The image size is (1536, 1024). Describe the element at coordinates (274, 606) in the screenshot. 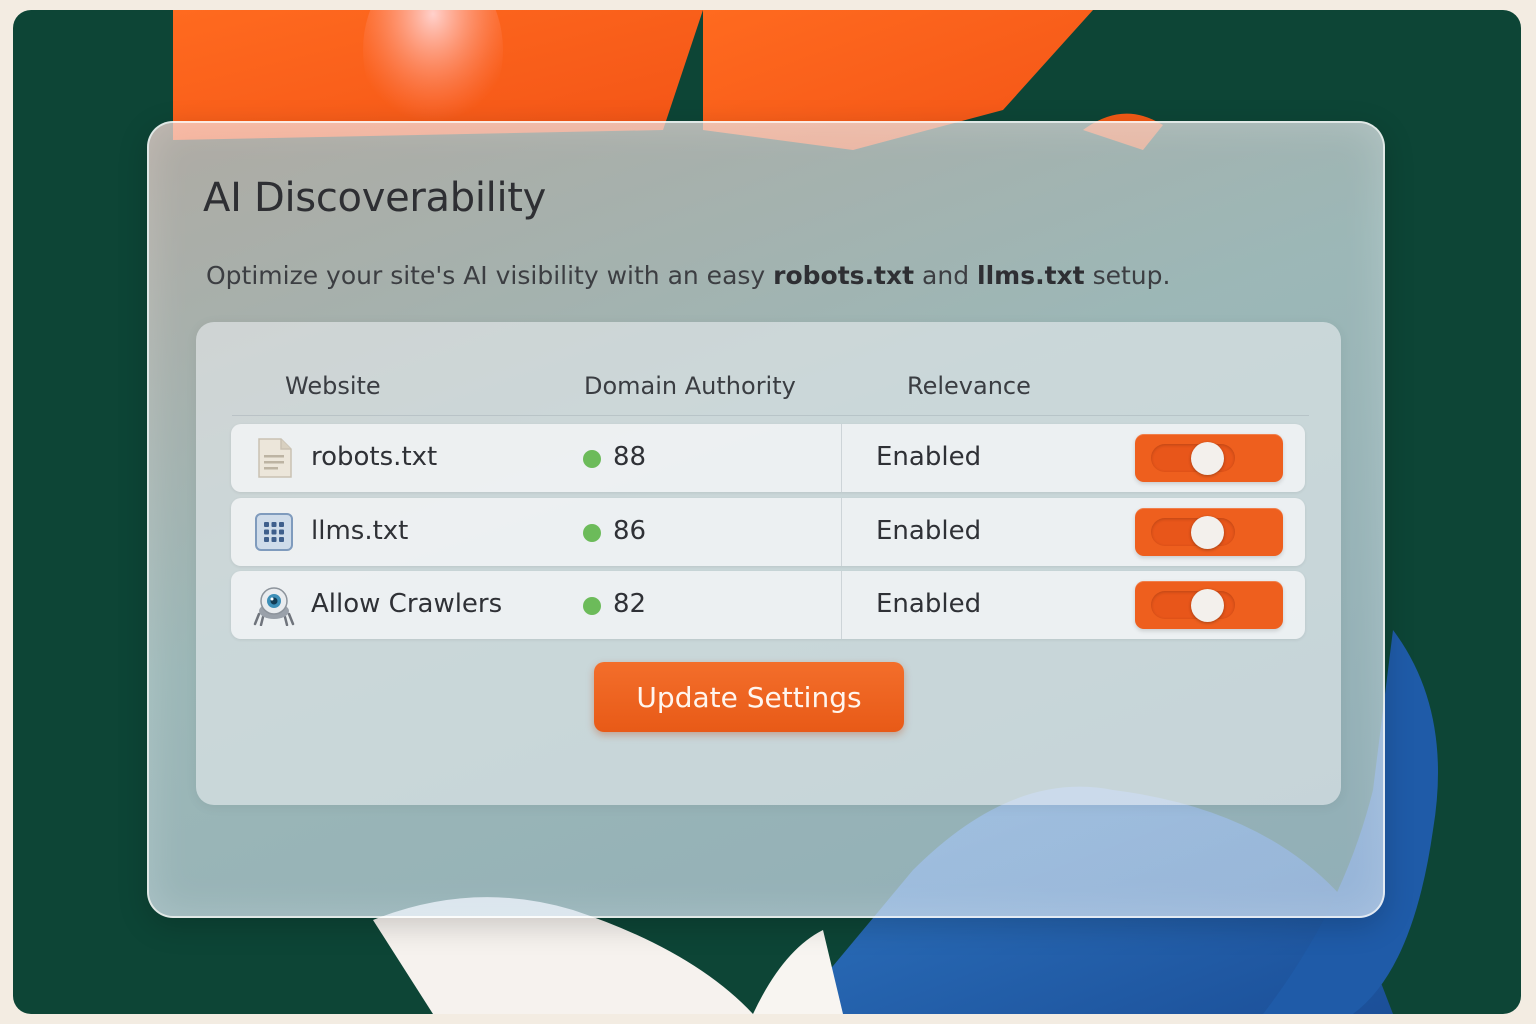

I see `robot-crawler-icon` at that location.